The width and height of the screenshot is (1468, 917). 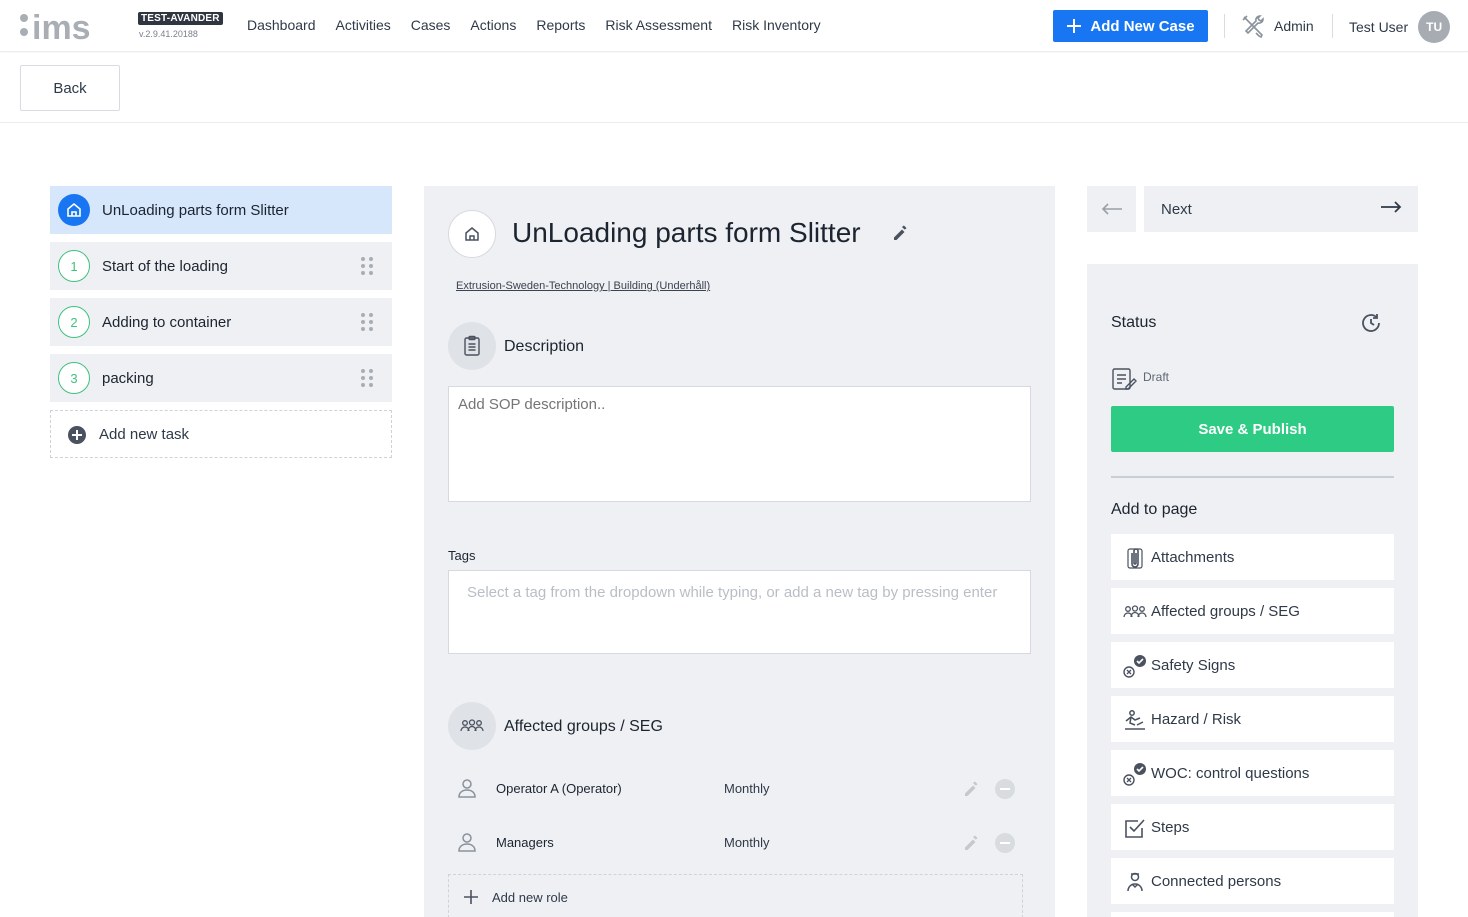 What do you see at coordinates (1230, 773) in the screenshot?
I see `woc-control-questions-label: WOC: control questions` at bounding box center [1230, 773].